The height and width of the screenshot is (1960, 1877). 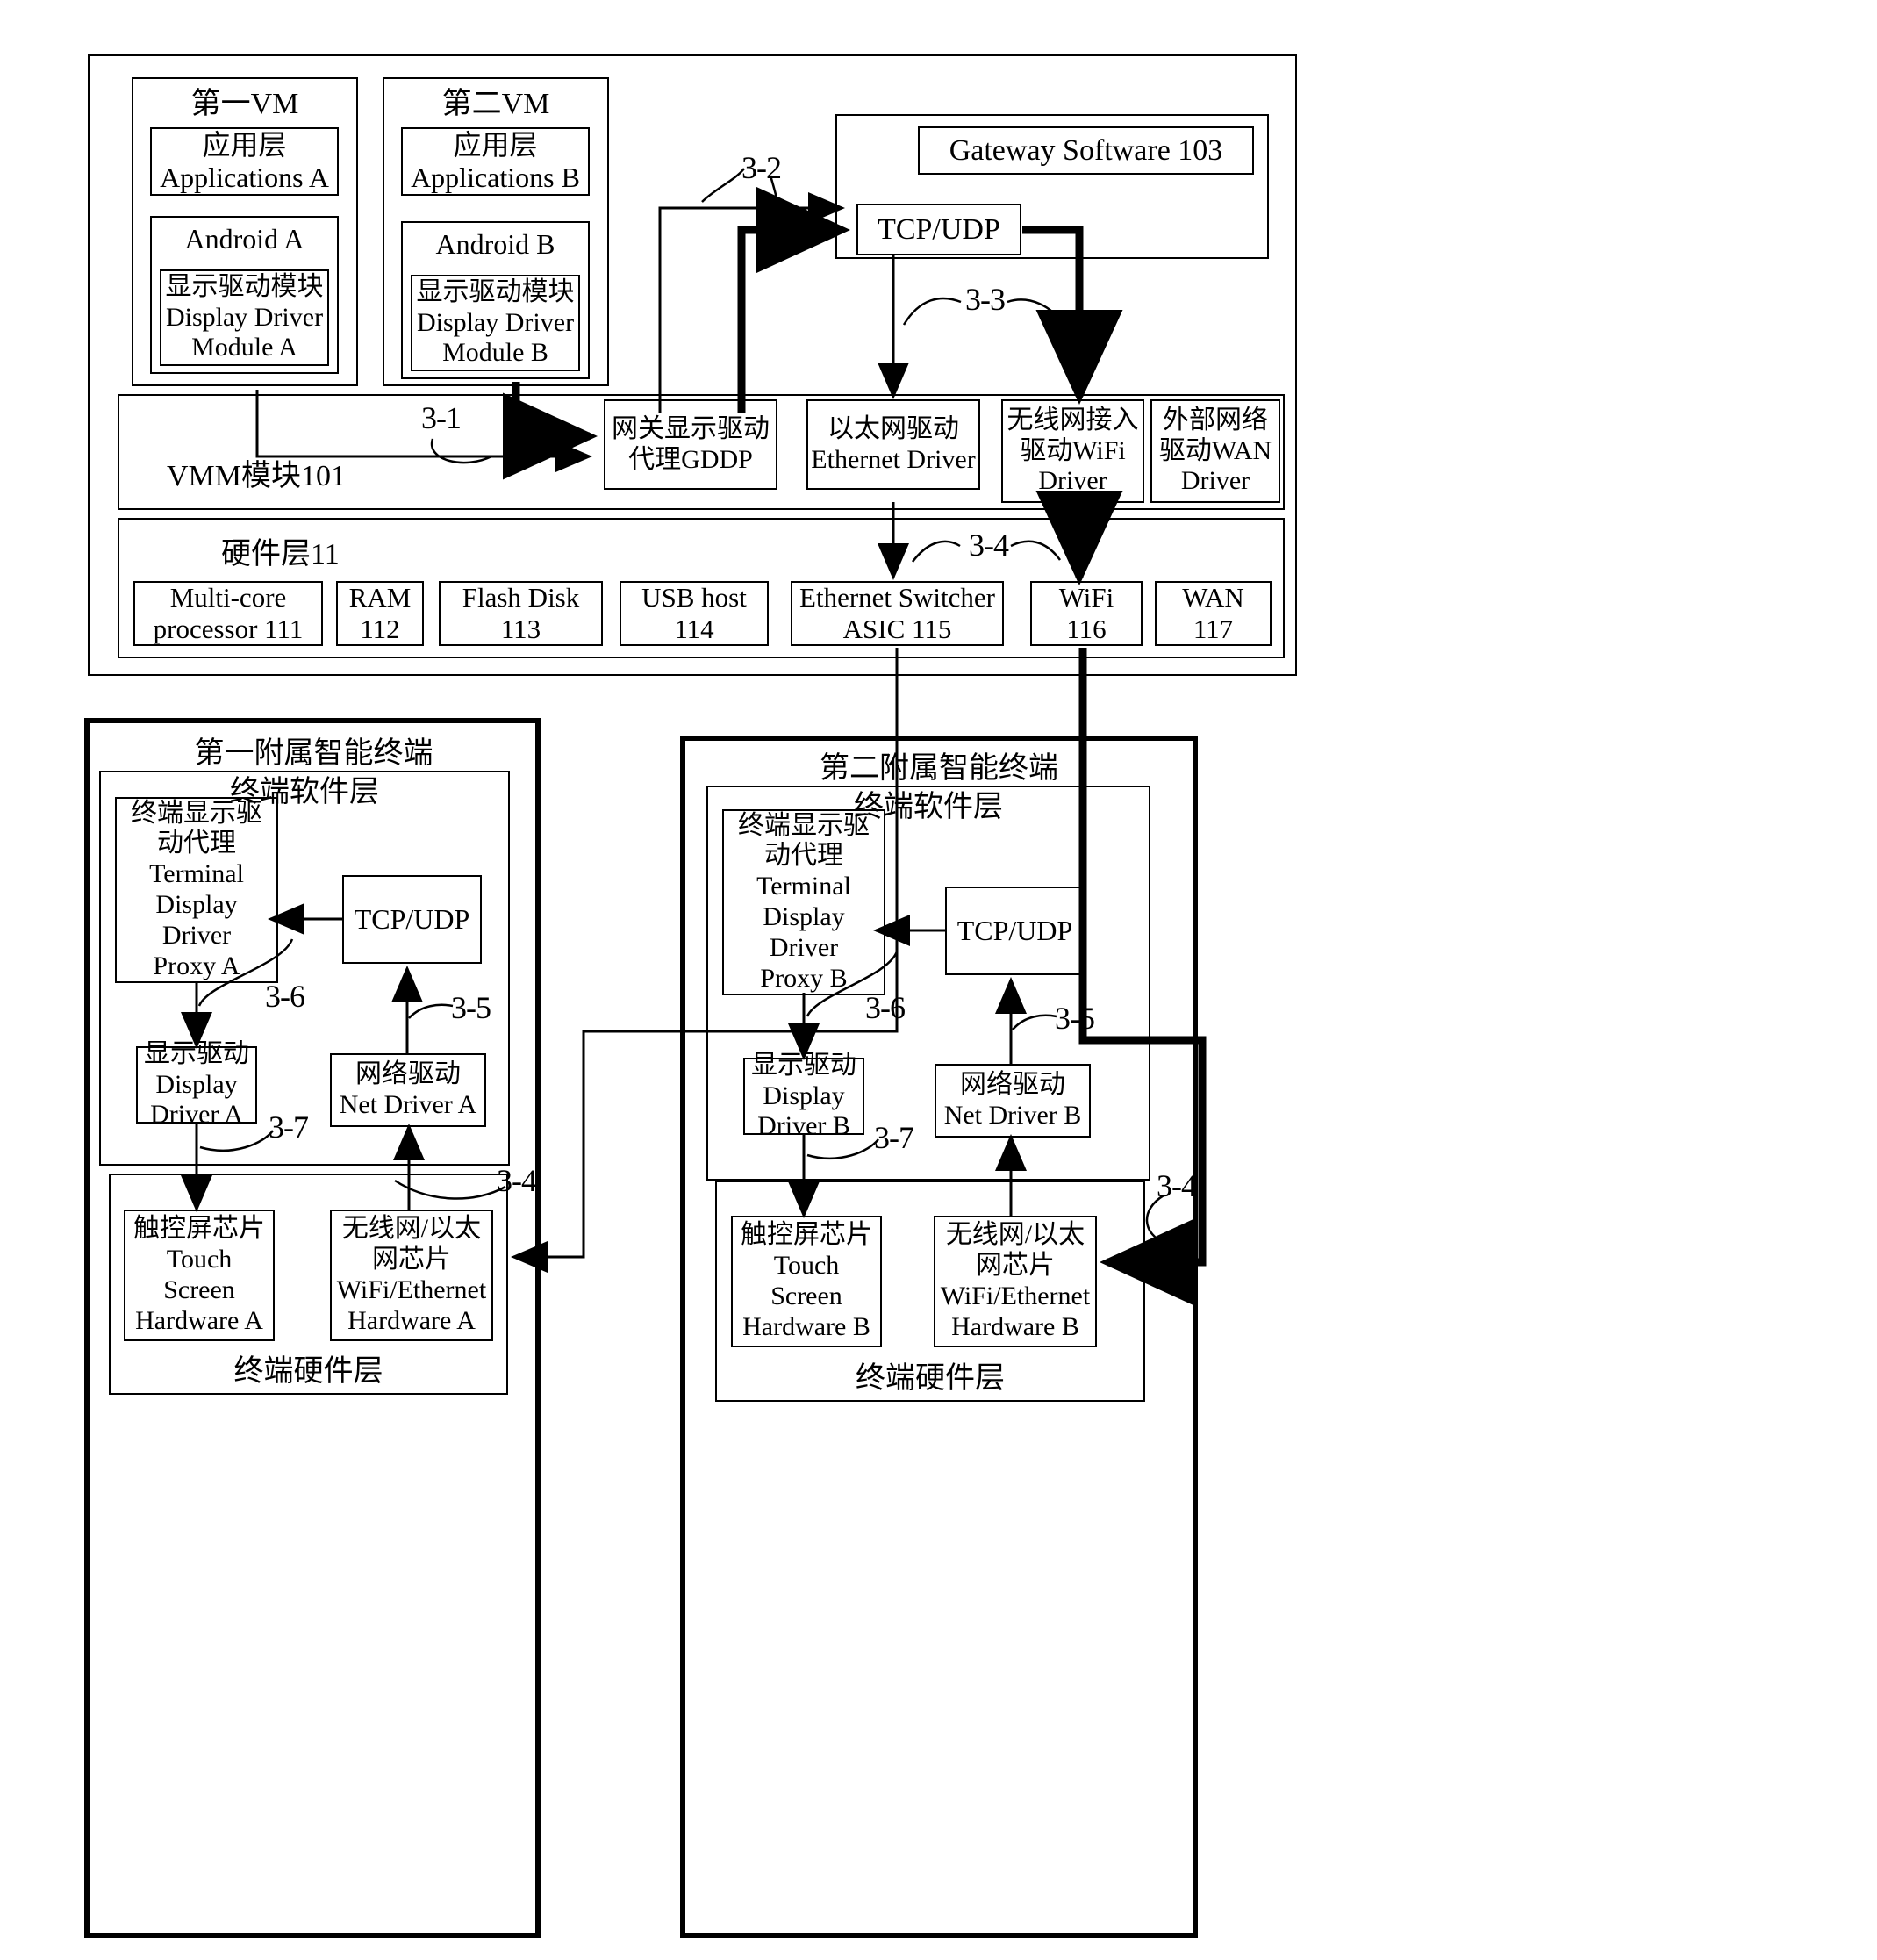 I want to click on ethernet-driver-label: 以太网驱动 Ethernet Driver, so click(x=894, y=443).